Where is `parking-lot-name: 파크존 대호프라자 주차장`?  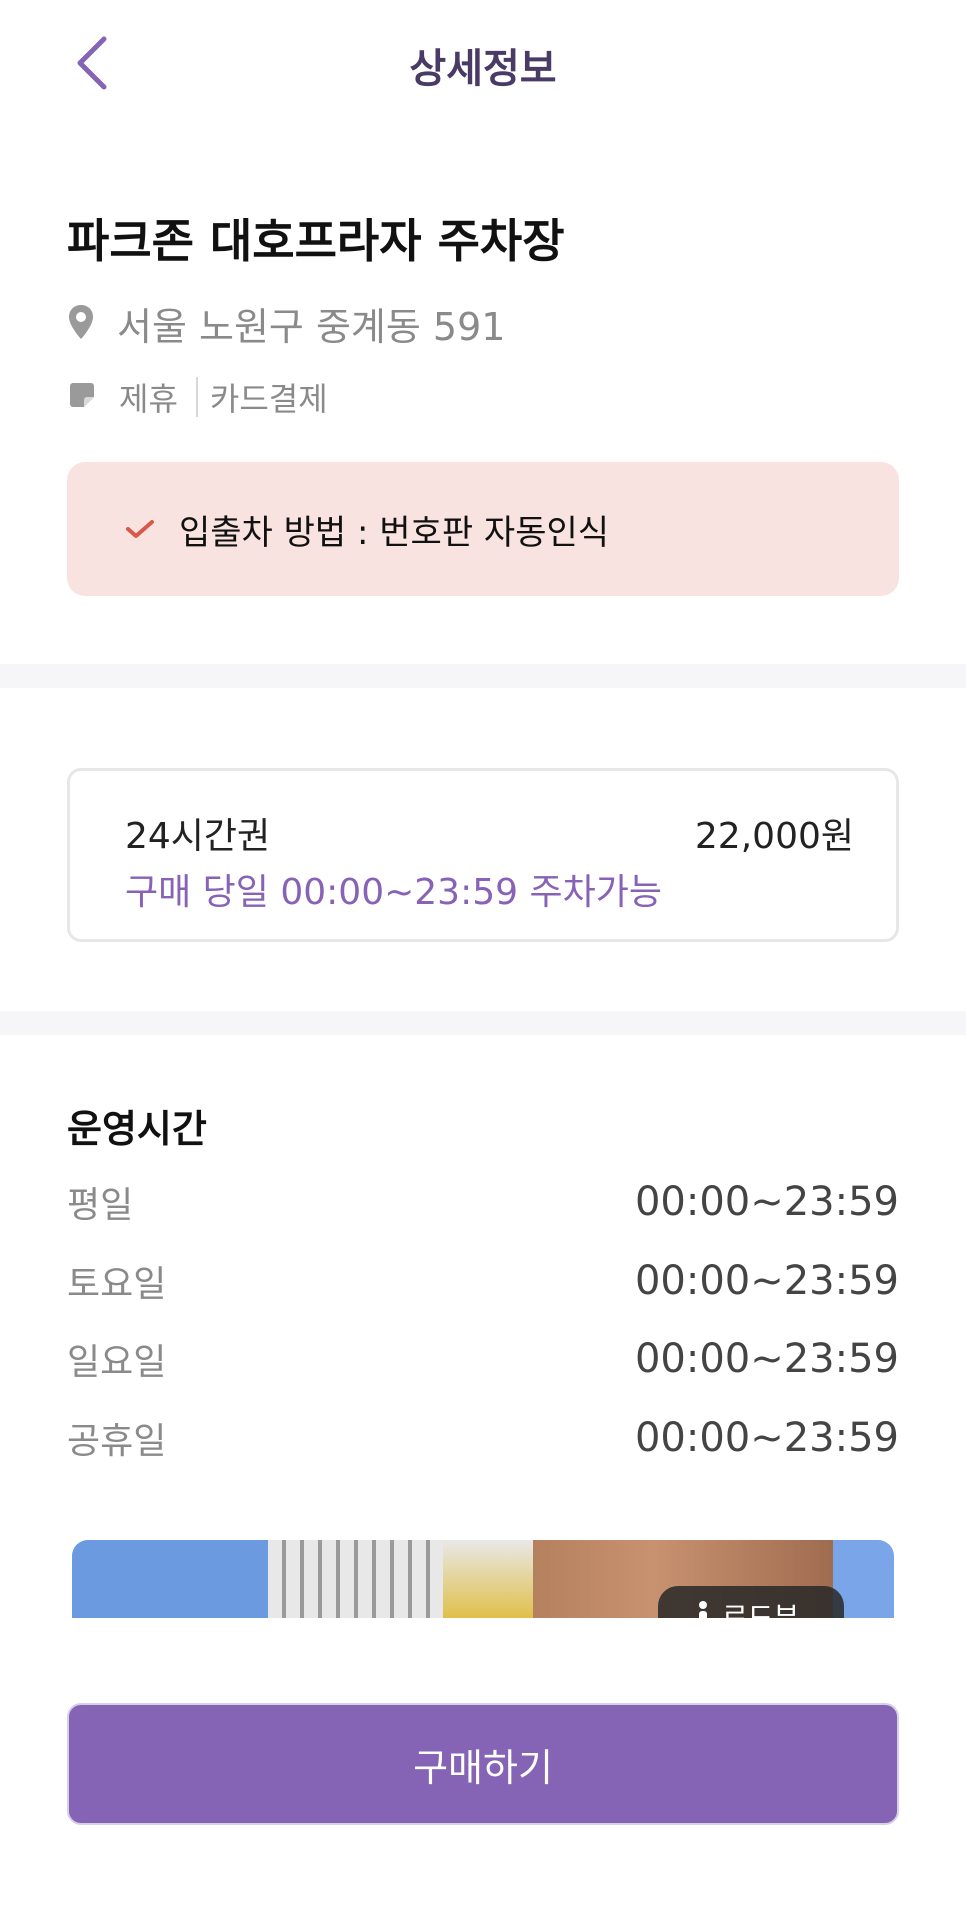 parking-lot-name: 파크존 대호프라자 주차장 is located at coordinates (316, 241).